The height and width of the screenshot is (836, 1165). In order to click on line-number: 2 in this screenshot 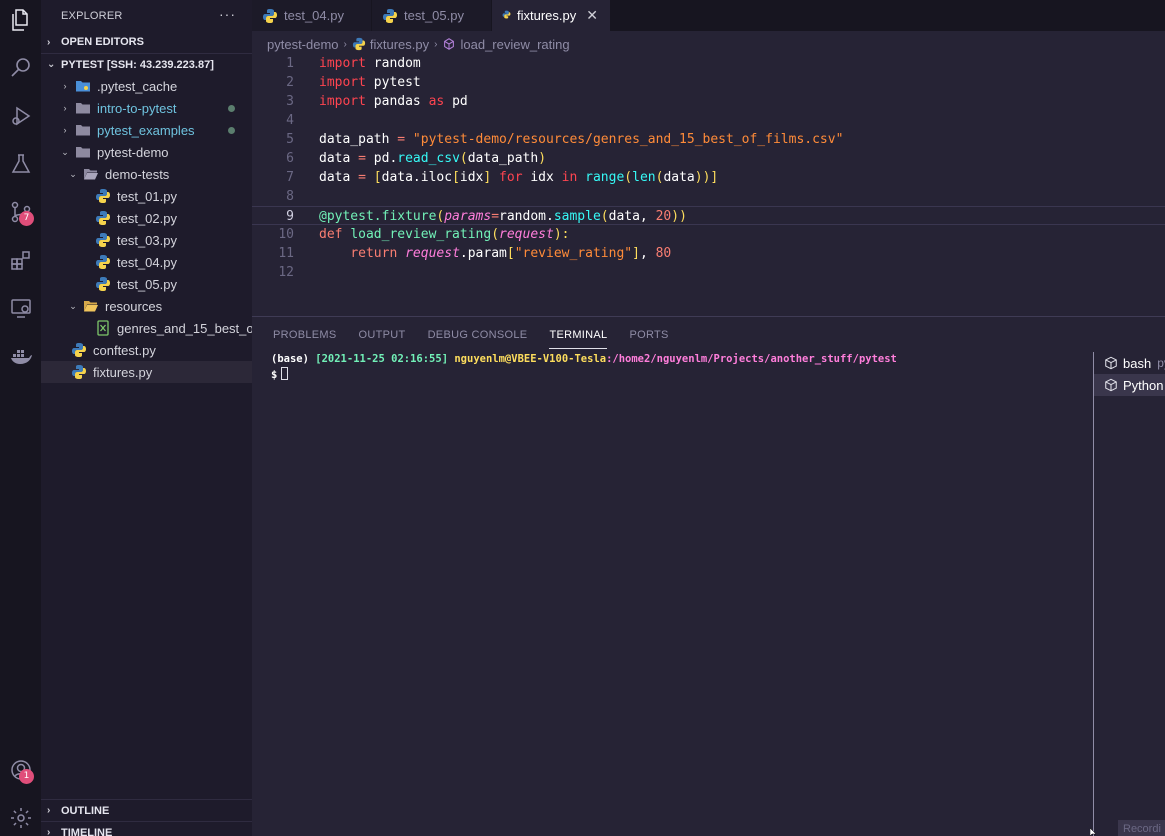, I will do `click(290, 82)`.